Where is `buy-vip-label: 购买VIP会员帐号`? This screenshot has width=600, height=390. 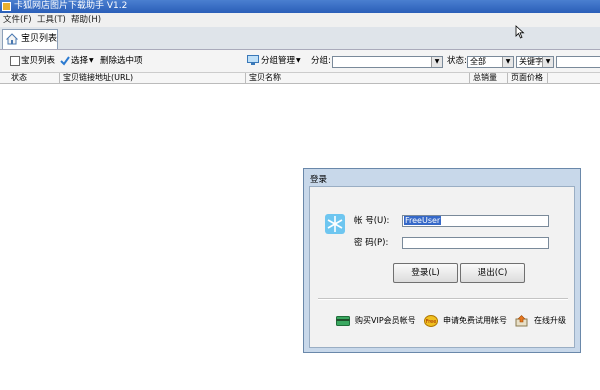 buy-vip-label: 购买VIP会员帐号 is located at coordinates (385, 320).